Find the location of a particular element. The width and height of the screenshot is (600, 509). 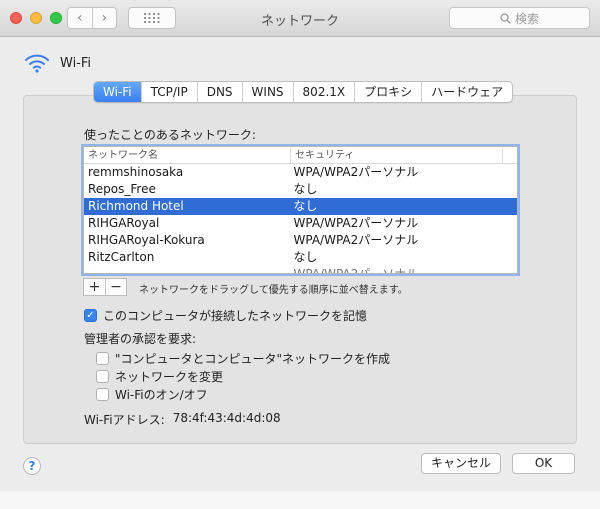

table-row: Repos_Free なし is located at coordinates (300, 189).